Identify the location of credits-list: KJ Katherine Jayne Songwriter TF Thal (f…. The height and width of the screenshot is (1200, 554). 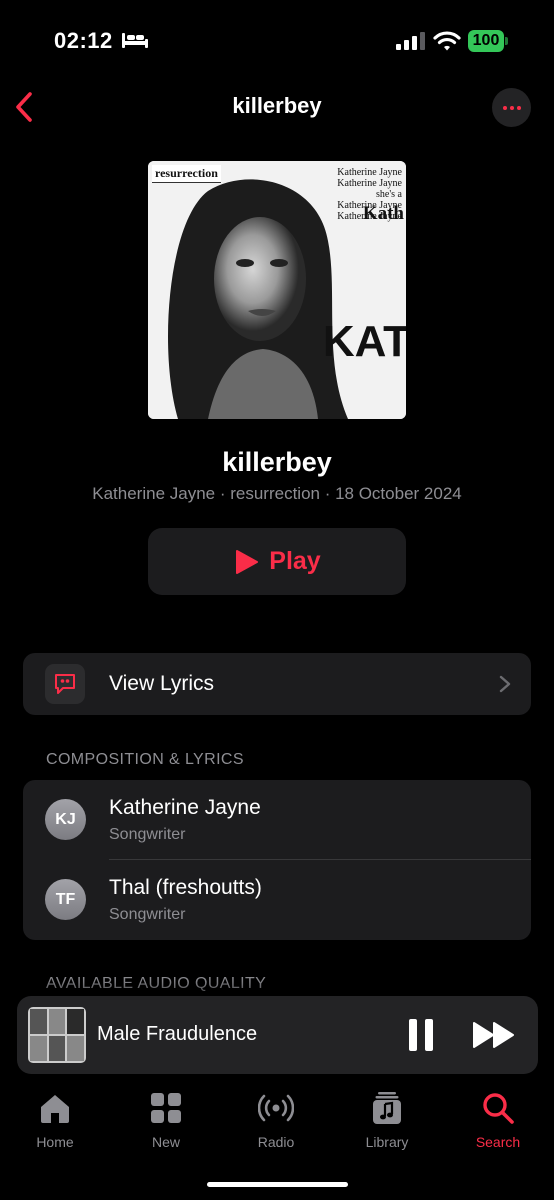
(277, 860).